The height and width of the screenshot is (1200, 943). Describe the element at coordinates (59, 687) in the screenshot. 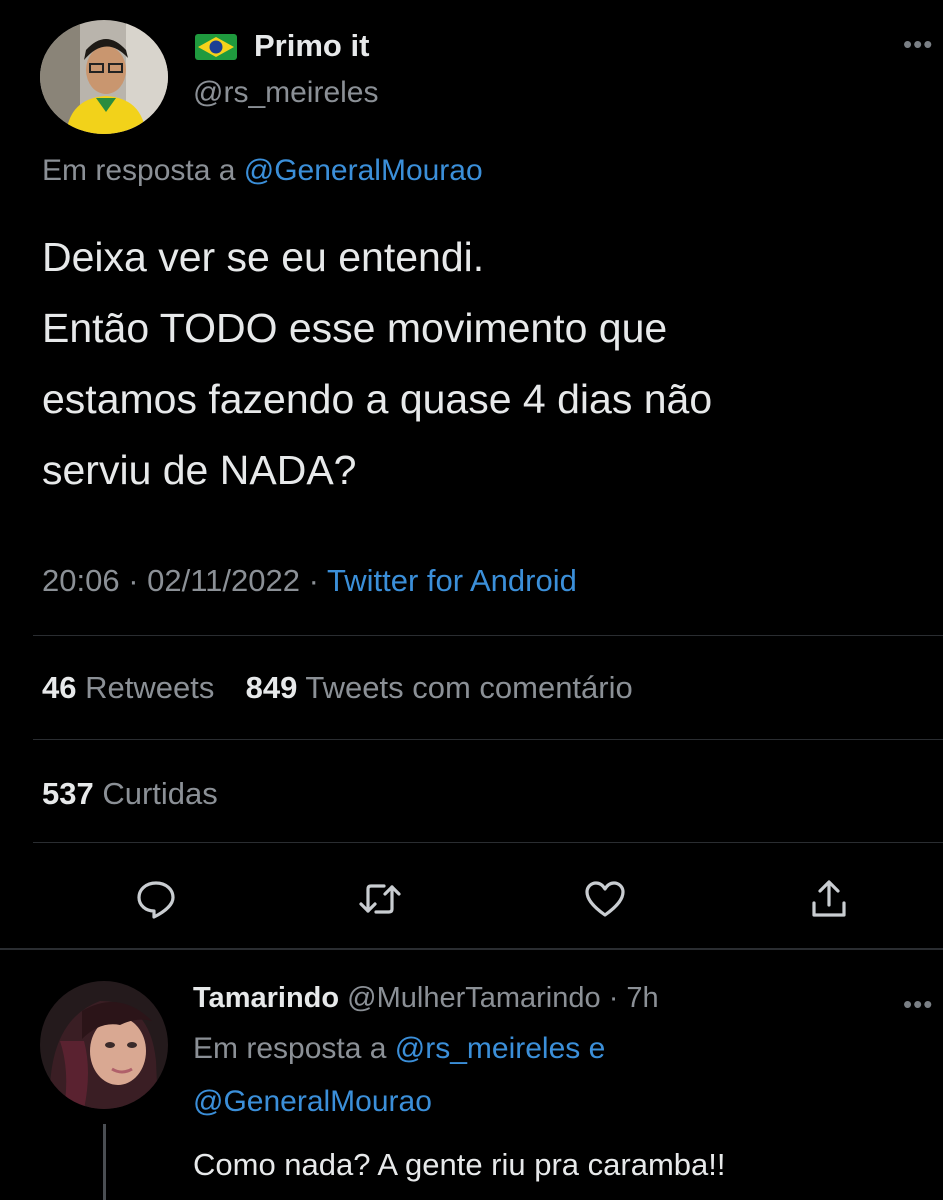

I see `retweets-count: 46` at that location.